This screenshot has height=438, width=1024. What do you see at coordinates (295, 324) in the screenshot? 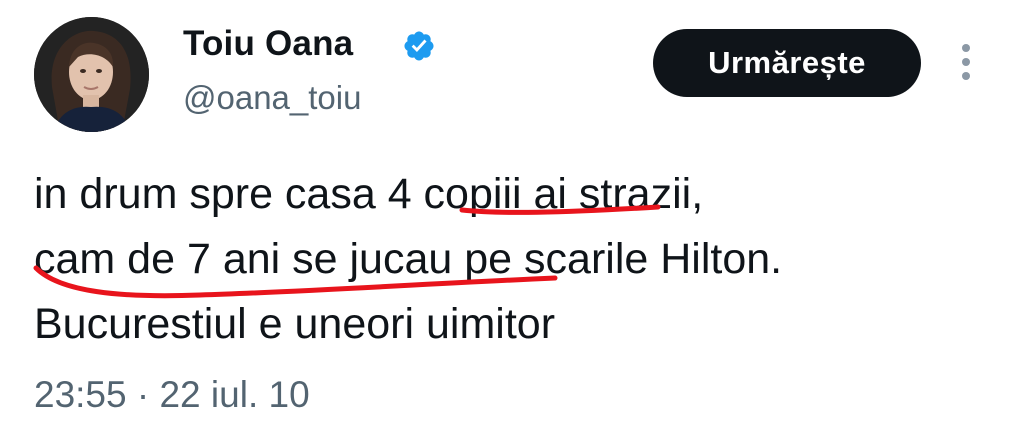
I see `tweet-text-line: Bucurestiul e uneori uimitor` at bounding box center [295, 324].